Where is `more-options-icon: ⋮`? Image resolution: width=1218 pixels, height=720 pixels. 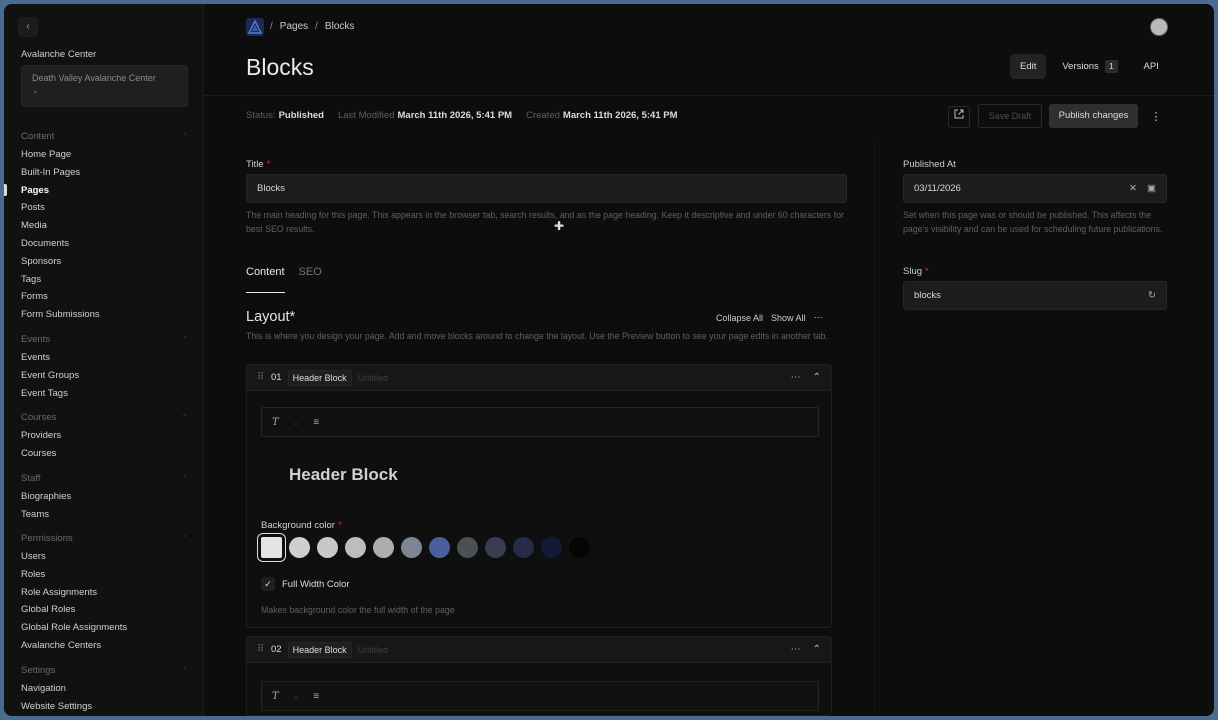 more-options-icon: ⋮ is located at coordinates (1156, 117).